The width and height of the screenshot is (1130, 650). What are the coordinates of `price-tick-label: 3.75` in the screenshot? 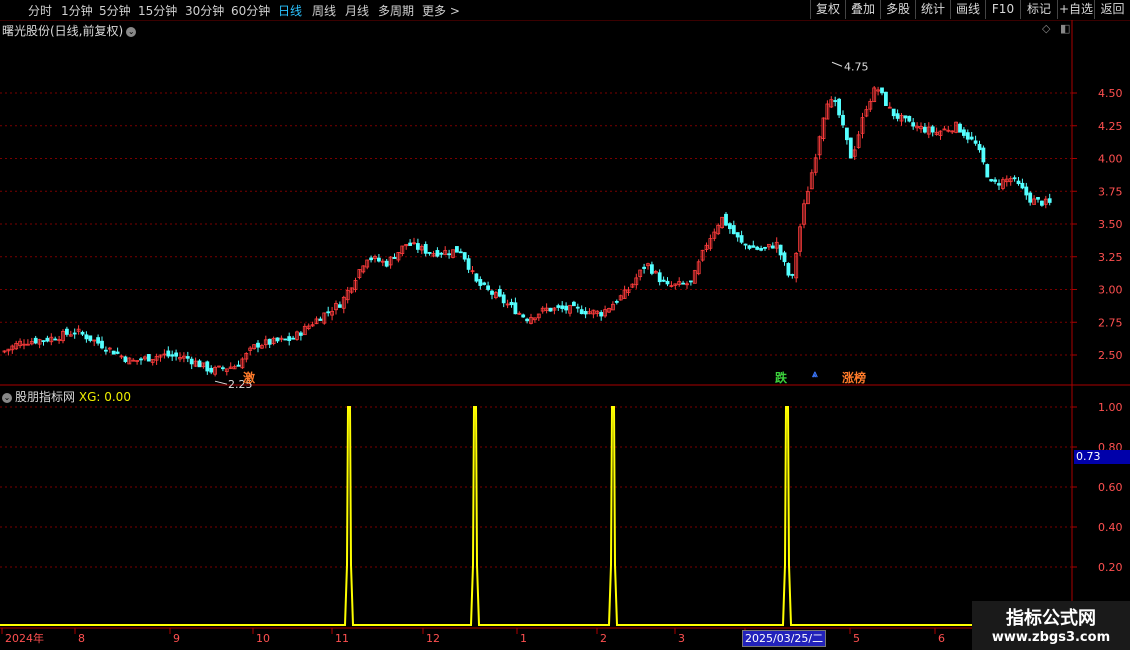 It's located at (1110, 191).